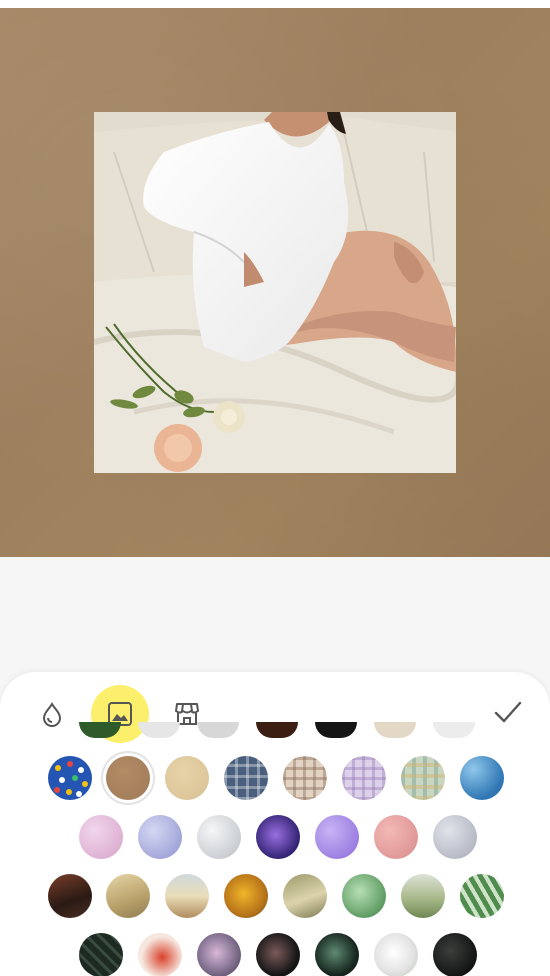 The width and height of the screenshot is (550, 976). I want to click on confirm-button, so click(508, 712).